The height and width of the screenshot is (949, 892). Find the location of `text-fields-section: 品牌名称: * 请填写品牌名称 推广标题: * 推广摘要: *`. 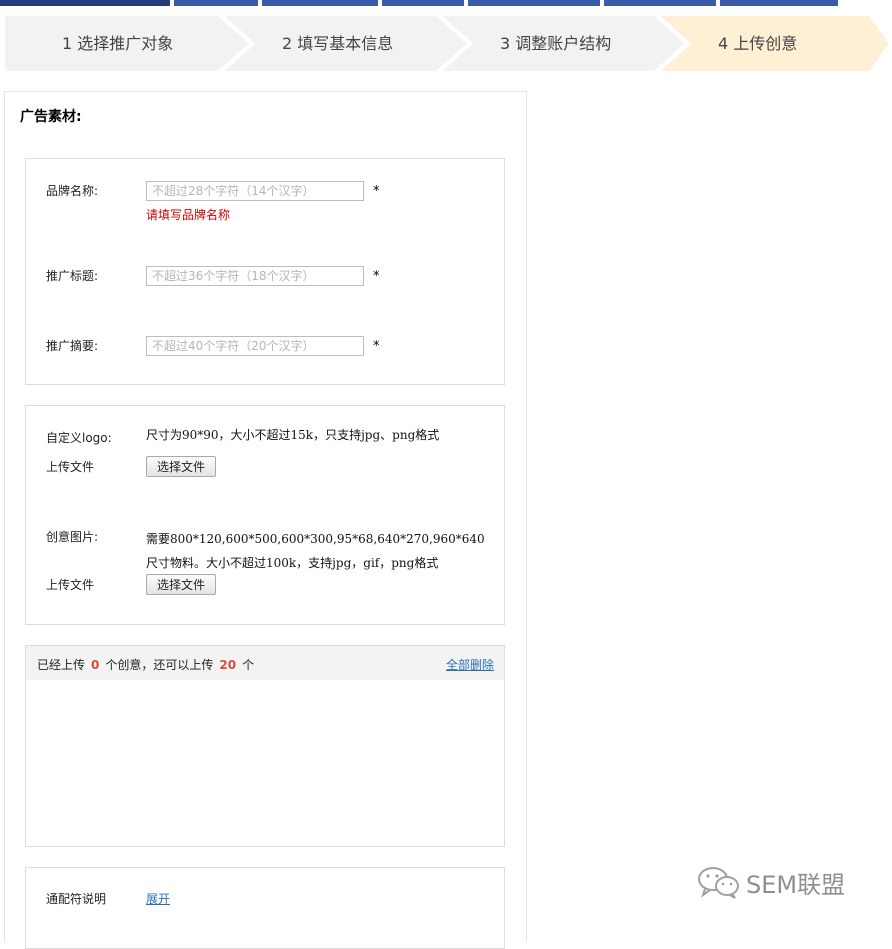

text-fields-section: 品牌名称: * 请填写品牌名称 推广标题: * 推广摘要: * is located at coordinates (265, 271).